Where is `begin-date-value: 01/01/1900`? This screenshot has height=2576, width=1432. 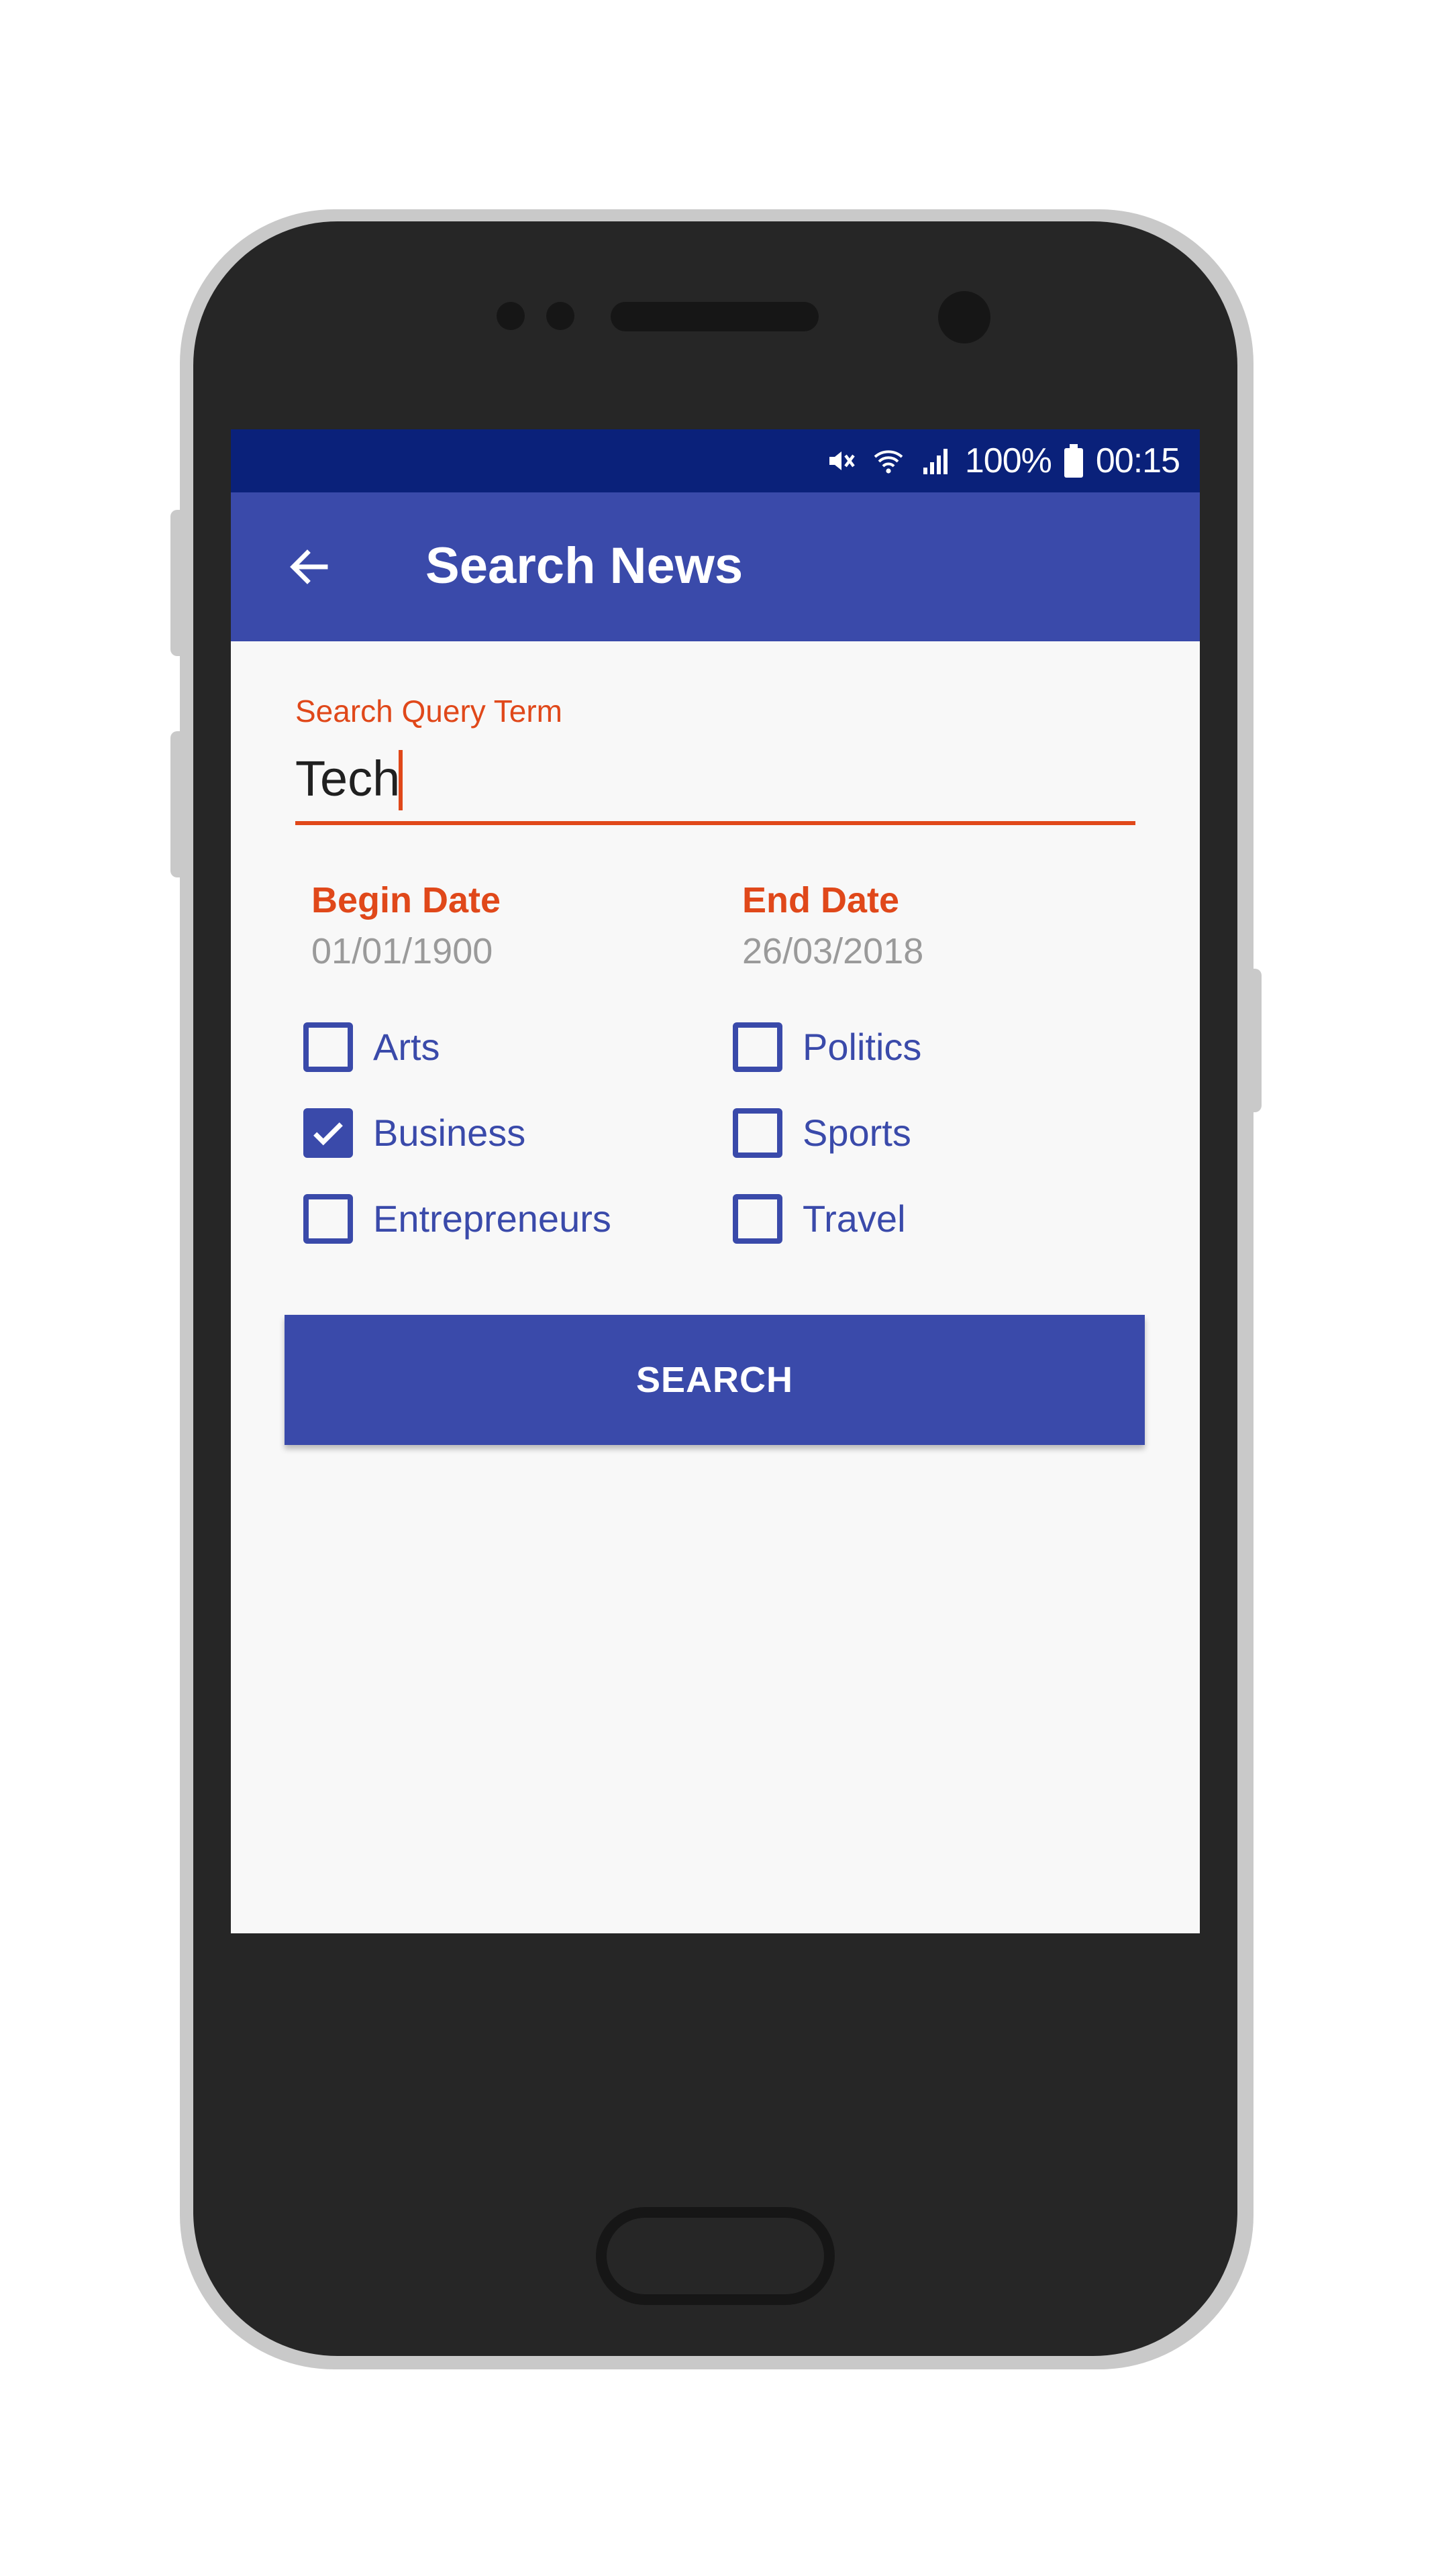 begin-date-value: 01/01/1900 is located at coordinates (402, 951).